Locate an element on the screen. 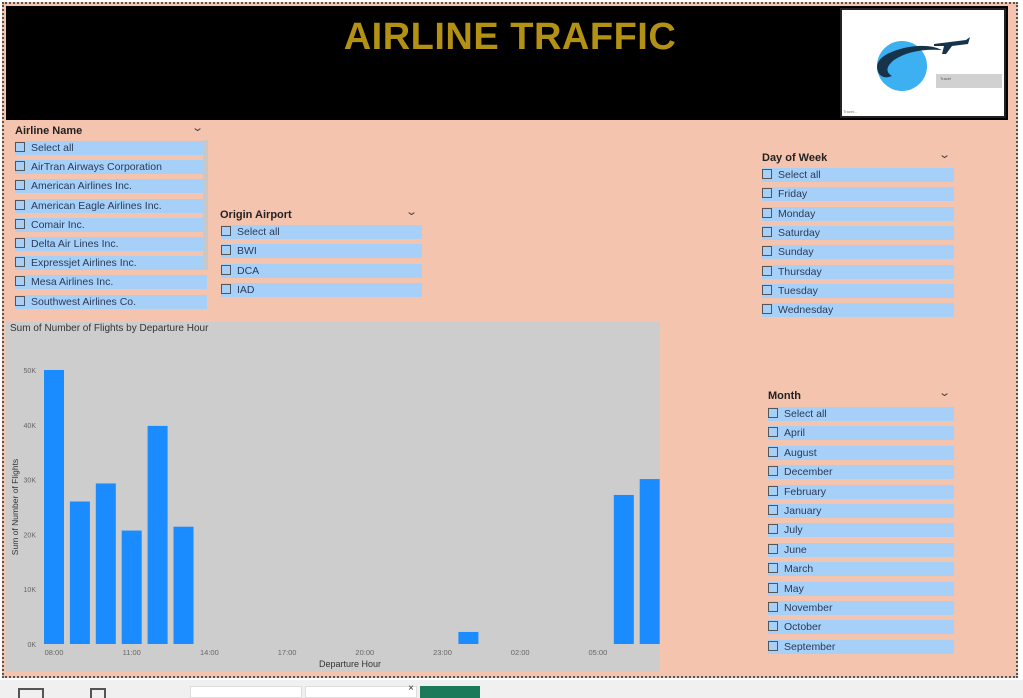 Image resolution: width=1023 pixels, height=698 pixels. y-tick-label: 40K is located at coordinates (30, 426).